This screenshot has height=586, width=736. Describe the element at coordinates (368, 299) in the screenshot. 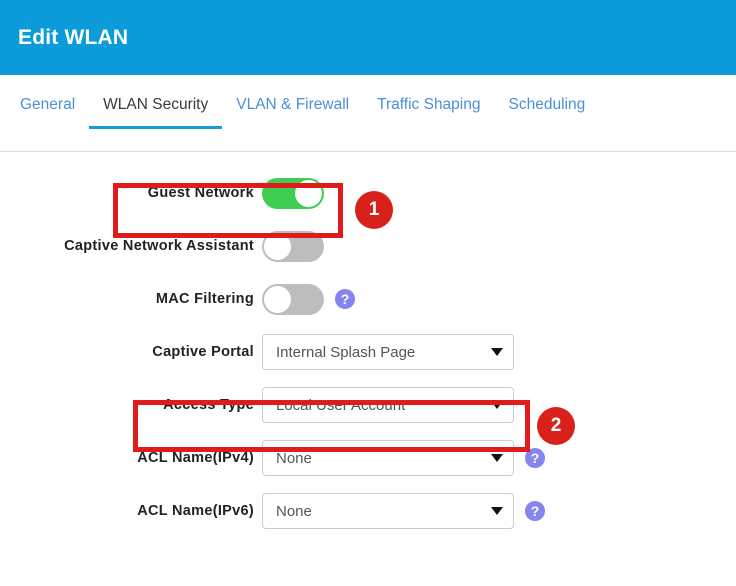

I see `row-mac-filtering: MAC Filtering ?` at that location.